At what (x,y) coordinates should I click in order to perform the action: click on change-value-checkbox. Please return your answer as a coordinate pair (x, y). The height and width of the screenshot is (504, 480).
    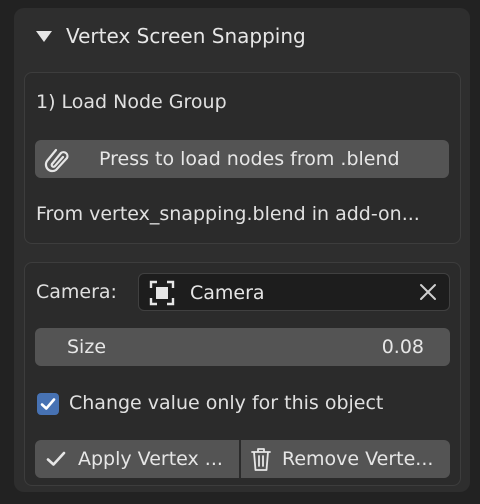
    Looking at the image, I should click on (48, 404).